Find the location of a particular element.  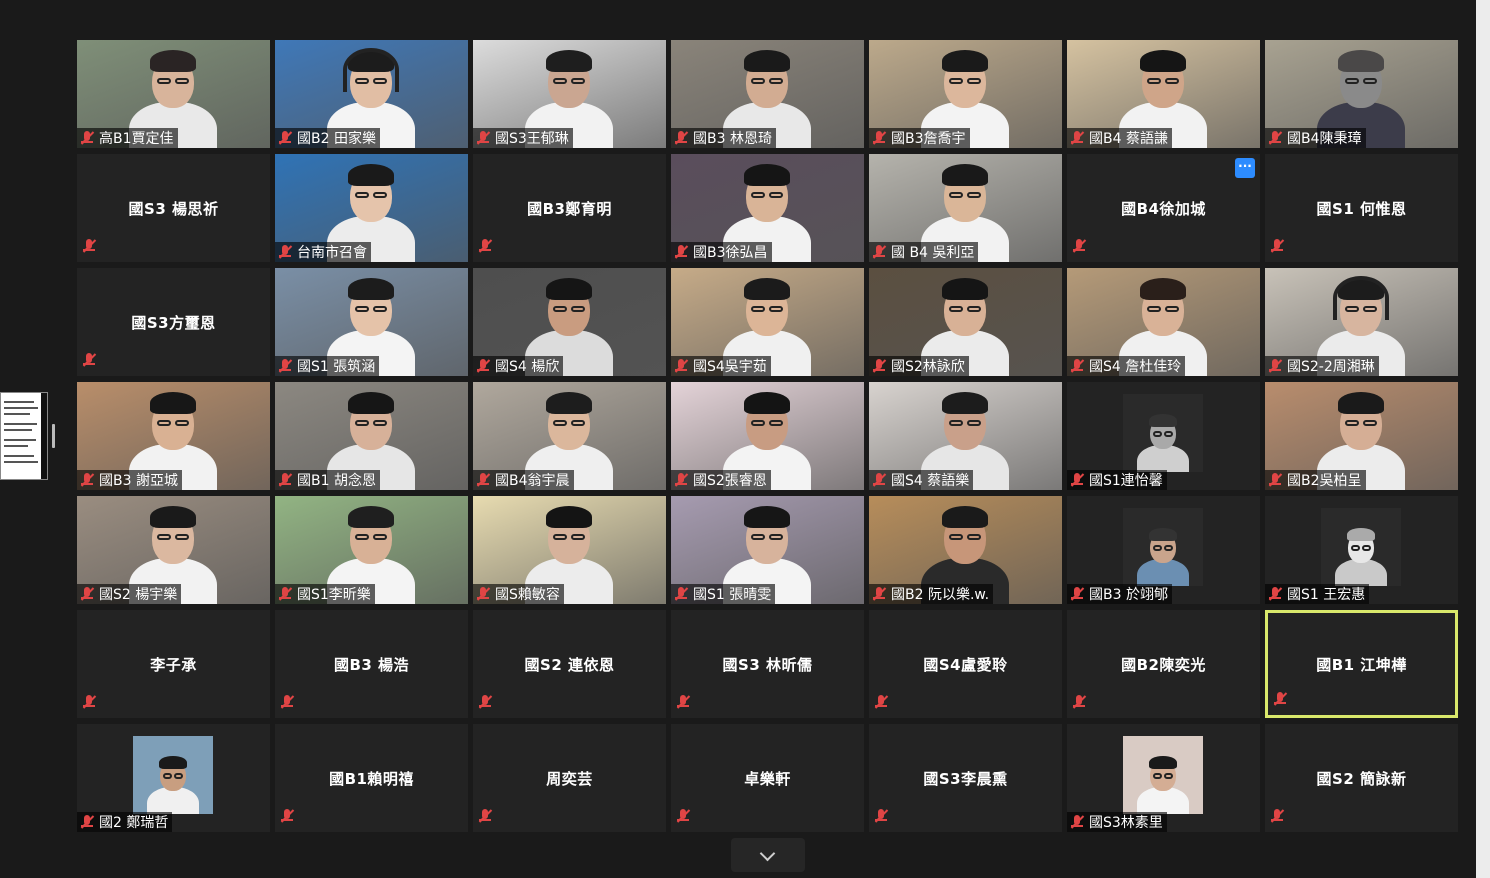

participant-tile: 國S1 王宏惠 is located at coordinates (1361, 550).